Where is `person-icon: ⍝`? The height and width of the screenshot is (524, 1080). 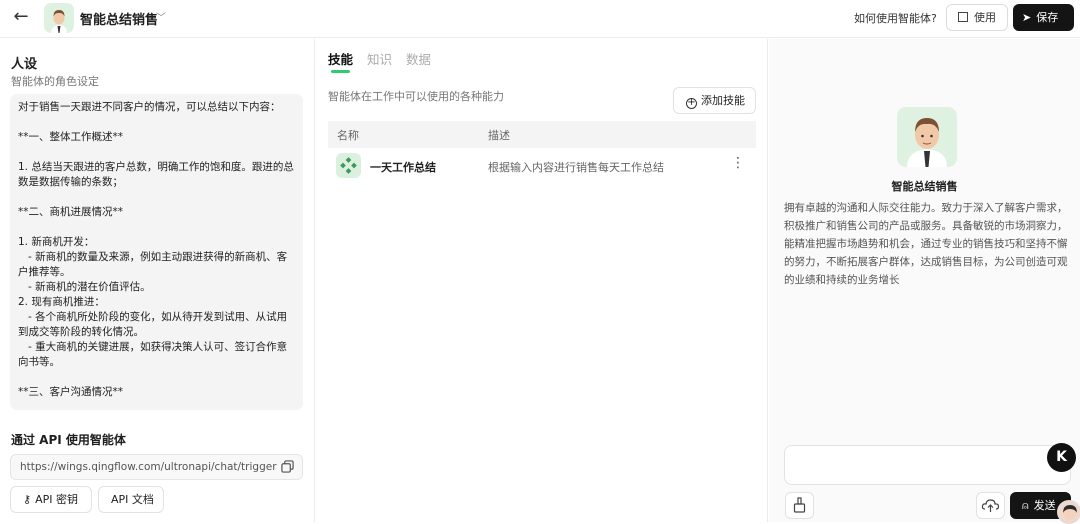 person-icon: ⍝ is located at coordinates (1025, 505).